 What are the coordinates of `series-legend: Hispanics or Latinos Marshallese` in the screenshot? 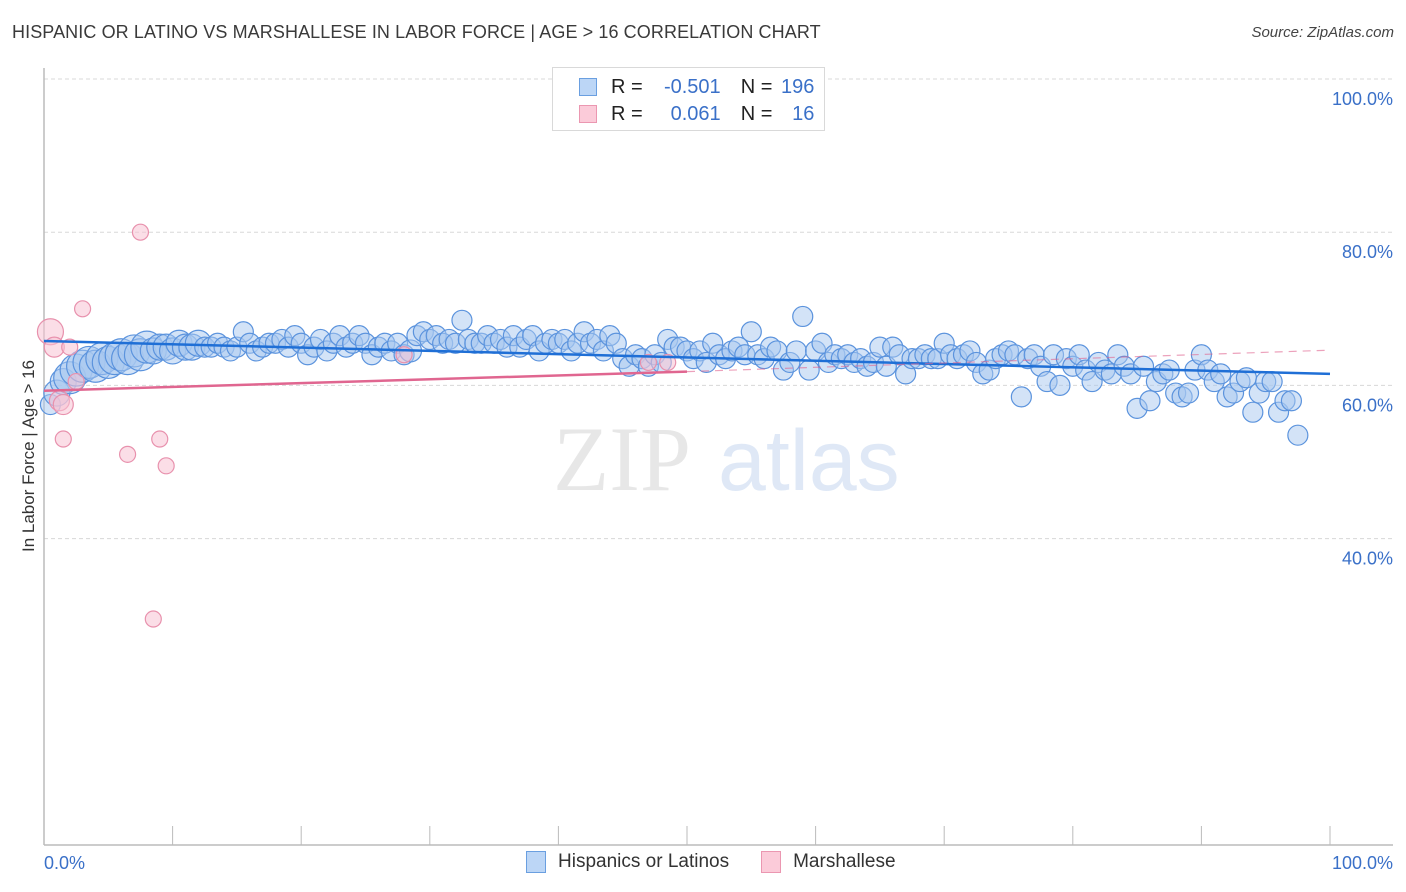 It's located at (727, 862).